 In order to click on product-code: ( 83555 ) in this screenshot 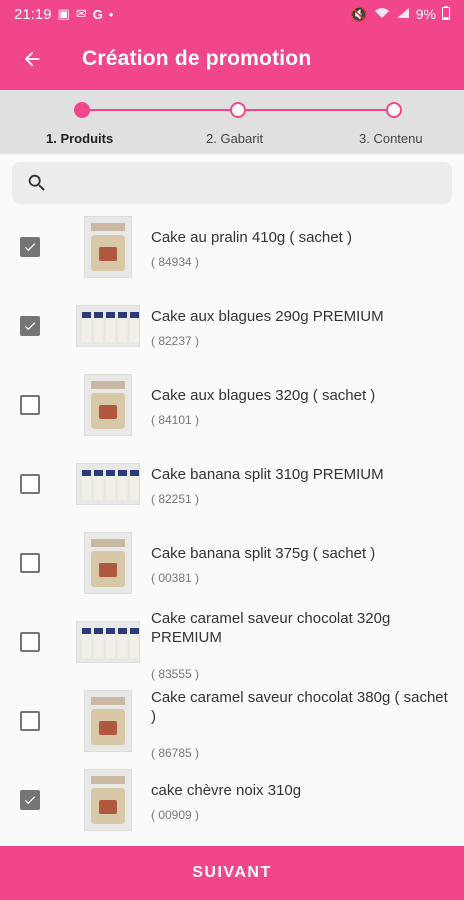, I will do `click(175, 674)`.